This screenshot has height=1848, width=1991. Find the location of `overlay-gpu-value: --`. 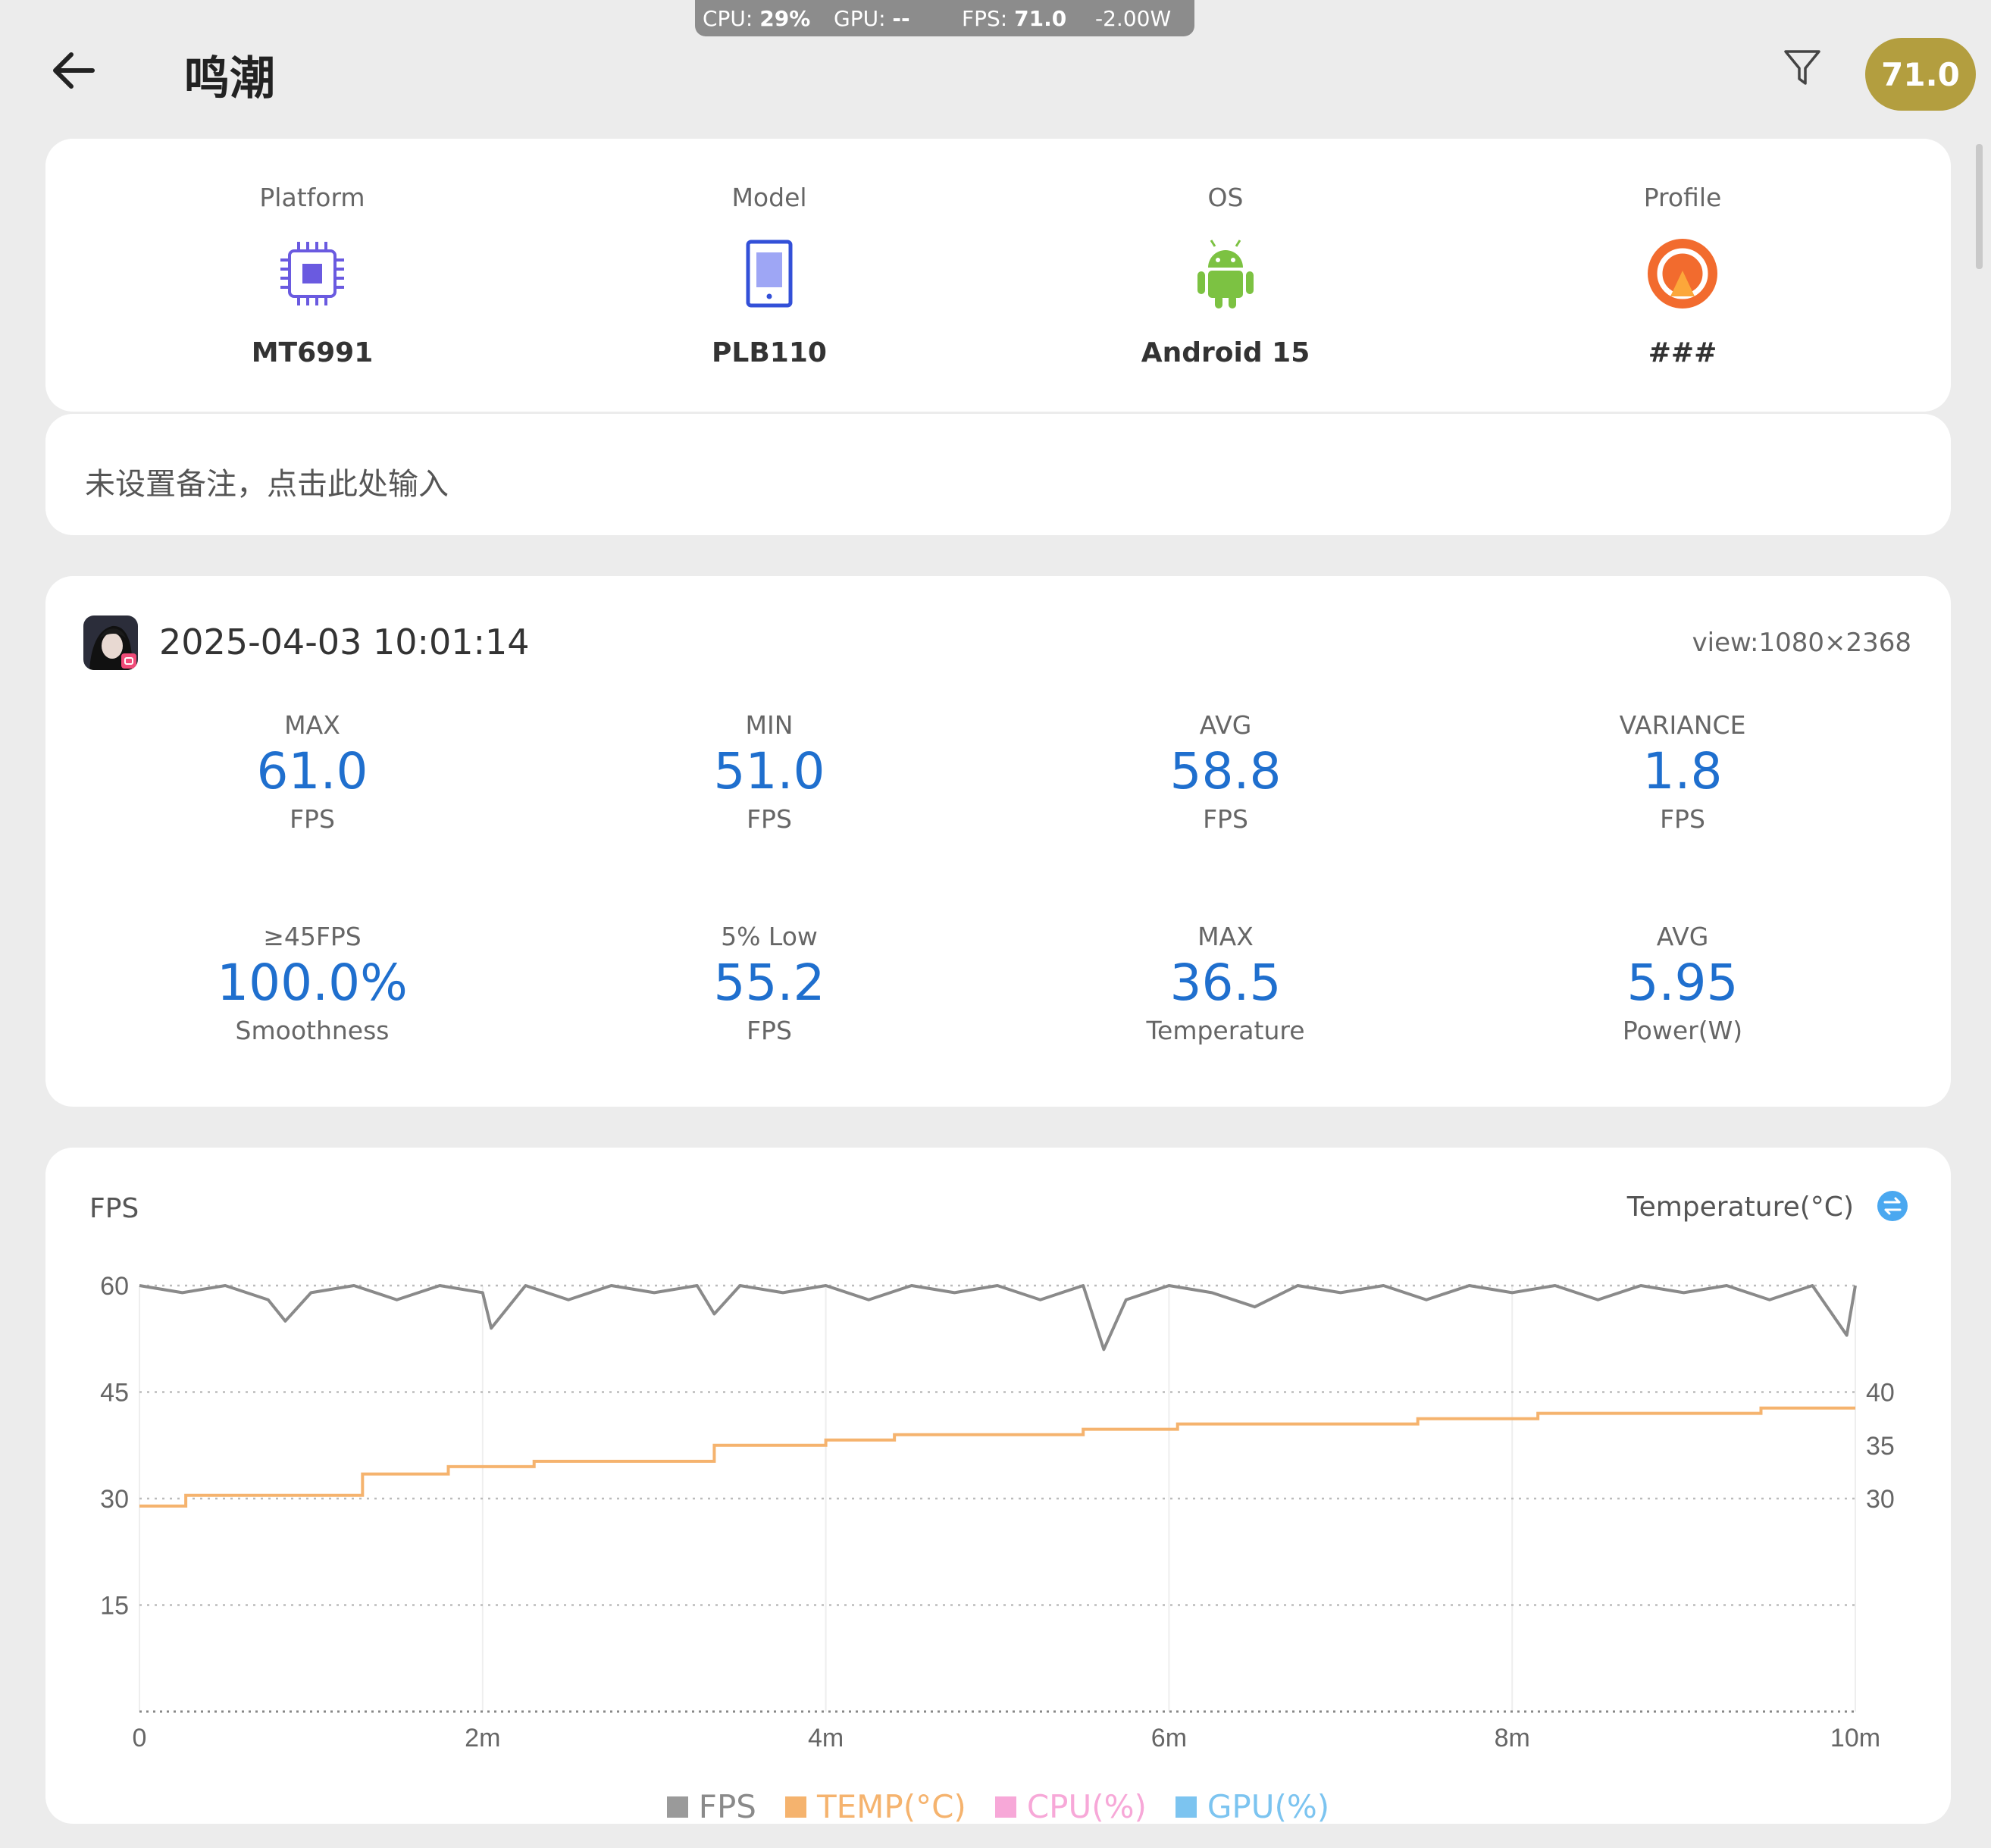

overlay-gpu-value: -- is located at coordinates (901, 18).